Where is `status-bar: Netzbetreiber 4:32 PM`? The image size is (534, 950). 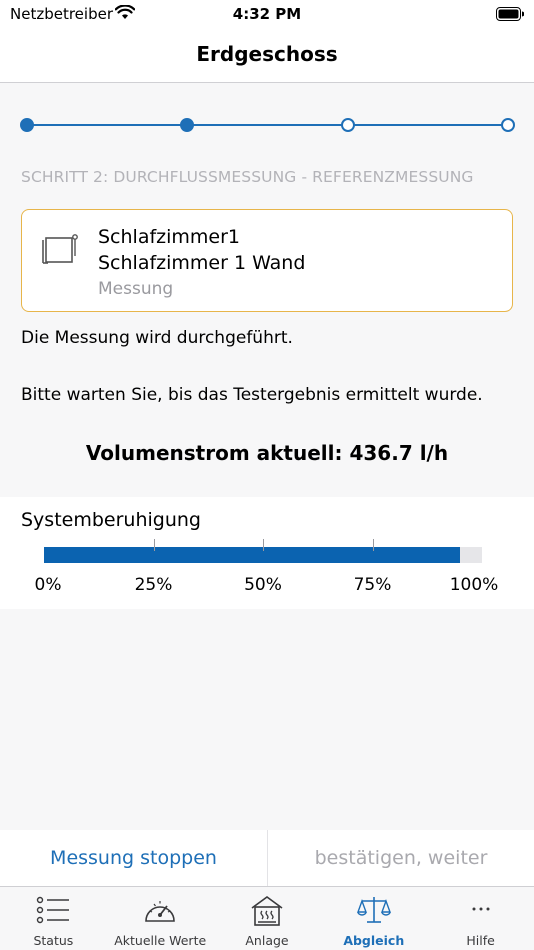
status-bar: Netzbetreiber 4:32 PM is located at coordinates (267, 14).